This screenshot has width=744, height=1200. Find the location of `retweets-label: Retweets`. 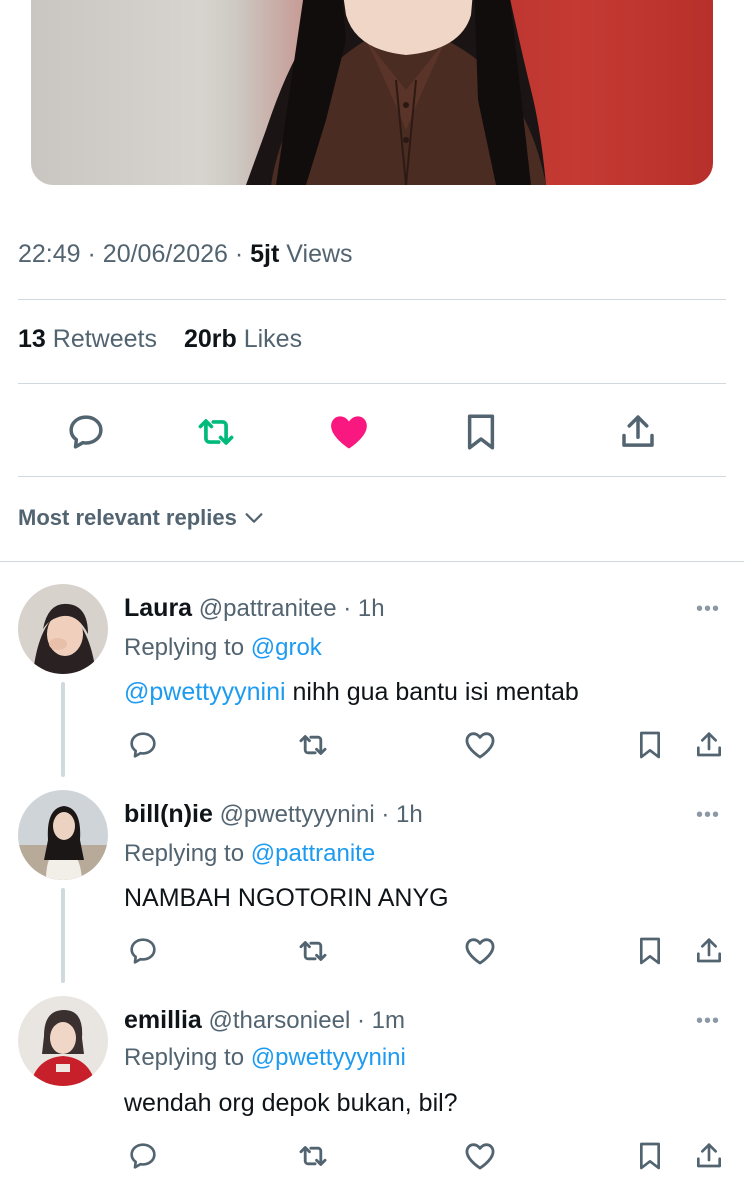

retweets-label: Retweets is located at coordinates (104, 339).